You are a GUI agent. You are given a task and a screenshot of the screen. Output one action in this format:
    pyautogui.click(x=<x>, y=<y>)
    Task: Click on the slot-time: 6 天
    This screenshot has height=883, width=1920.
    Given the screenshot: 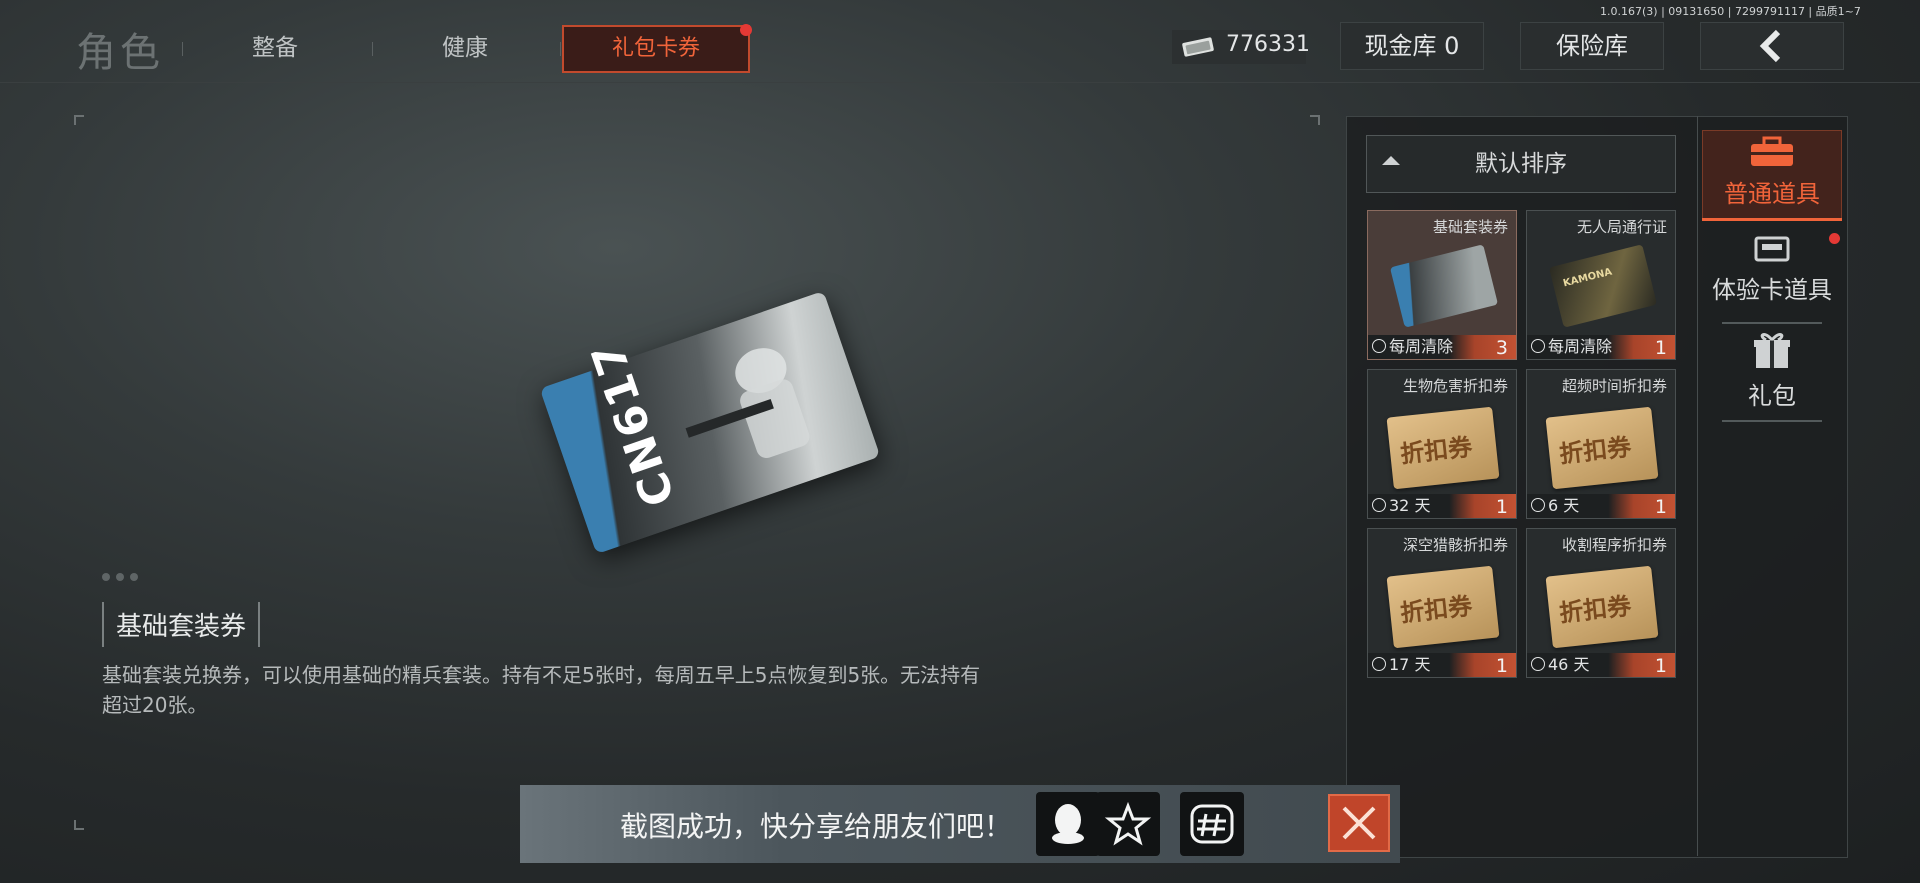 What is the action you would take?
    pyautogui.click(x=1555, y=504)
    